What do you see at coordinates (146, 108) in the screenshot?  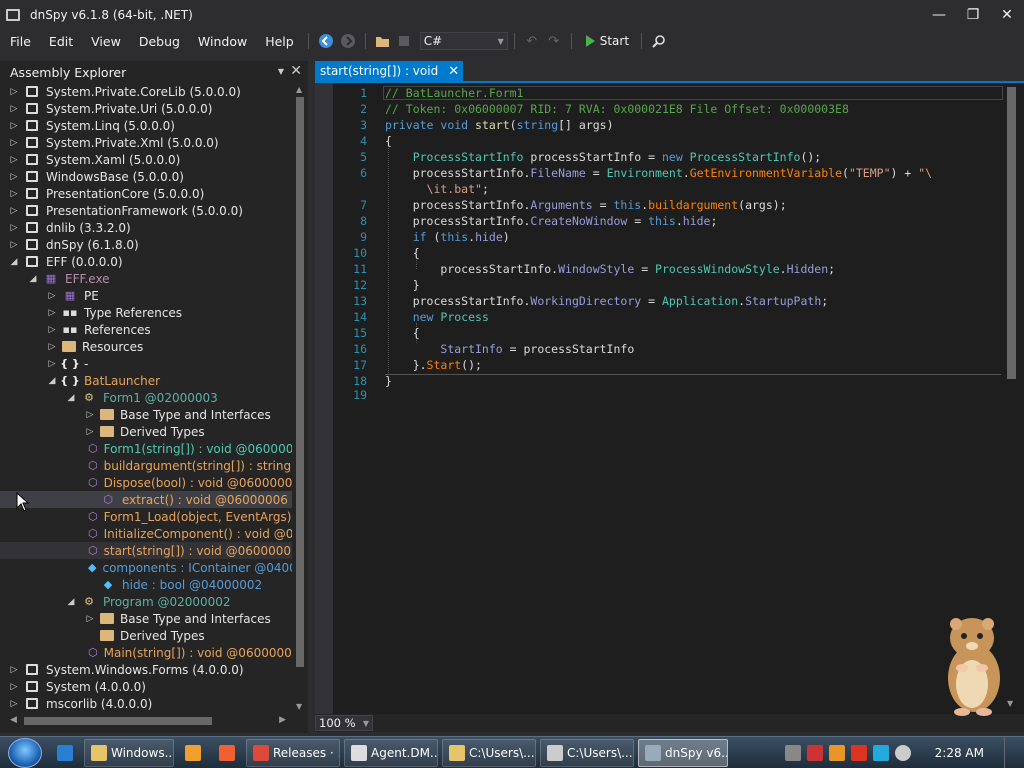 I see `tree-node: ▷ System.Private.Uri (5.0.0.0)` at bounding box center [146, 108].